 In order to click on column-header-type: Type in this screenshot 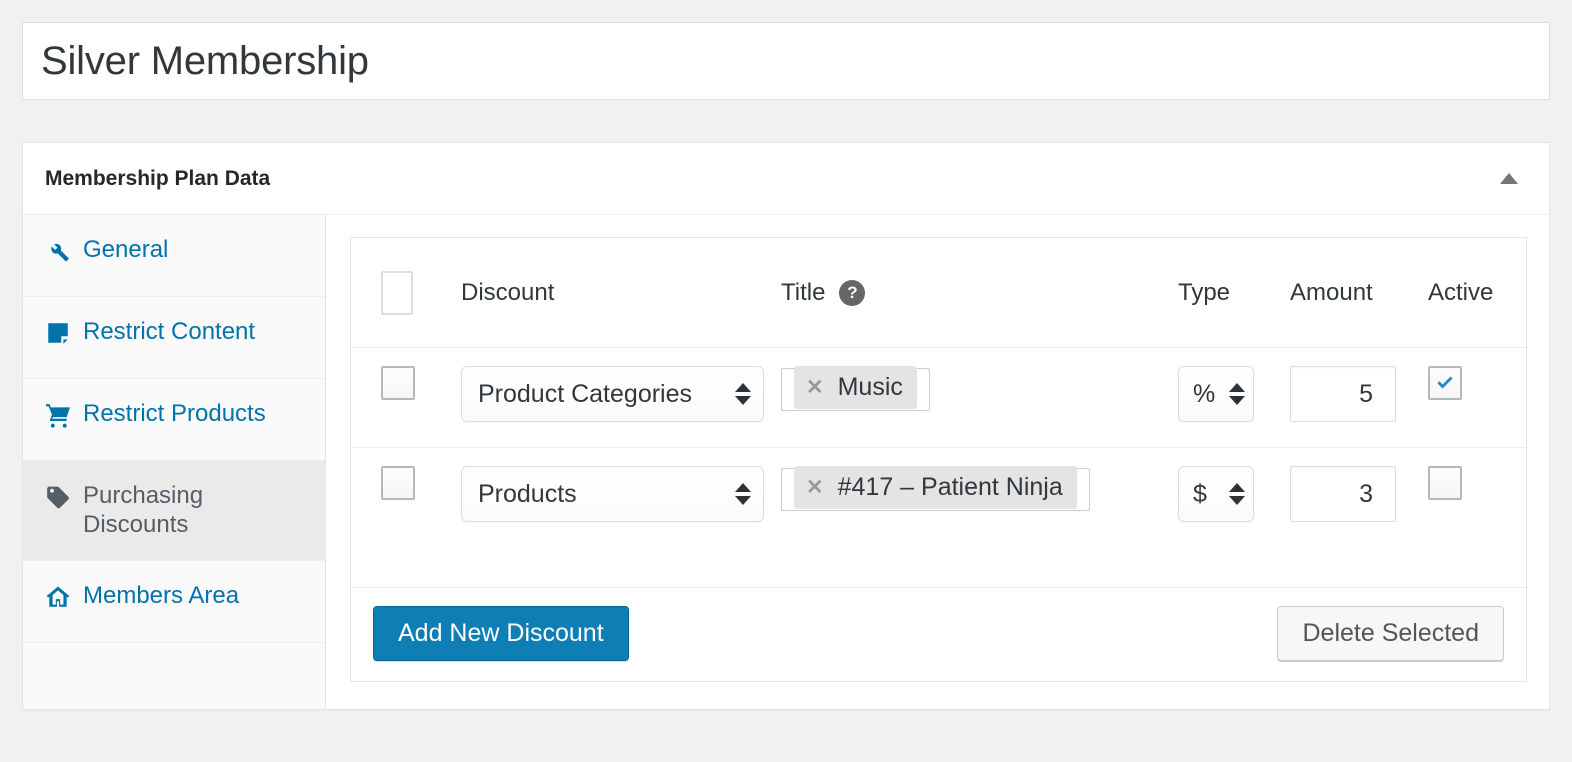, I will do `click(1204, 292)`.